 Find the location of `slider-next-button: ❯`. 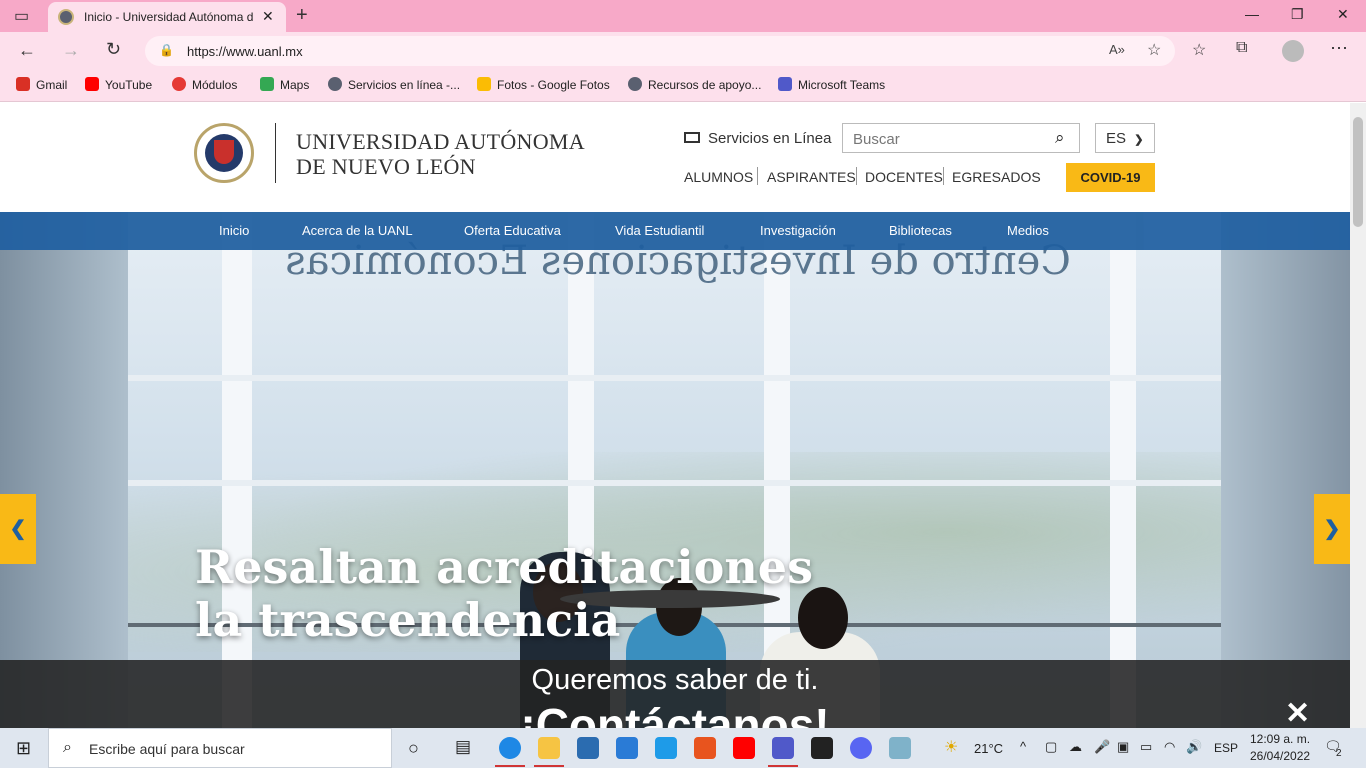

slider-next-button: ❯ is located at coordinates (1332, 529).